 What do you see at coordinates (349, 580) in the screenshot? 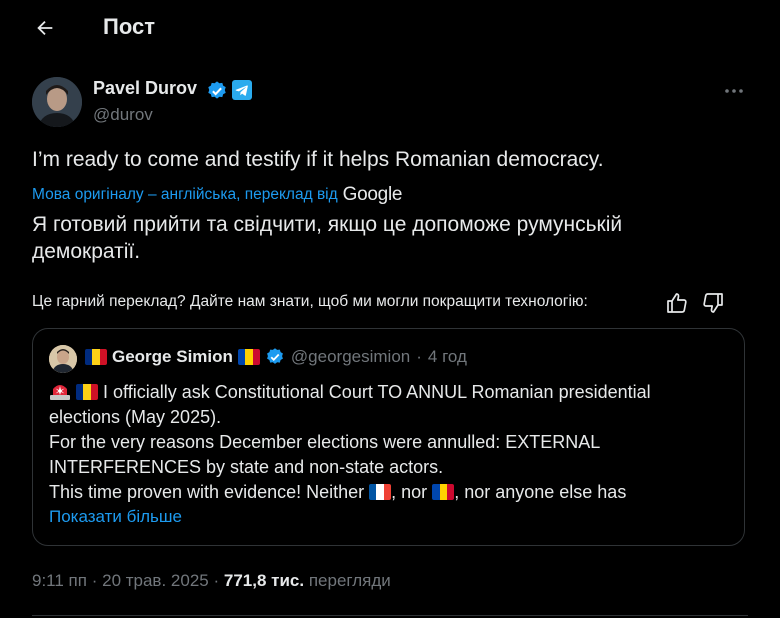
I see `views-label: перегляди` at bounding box center [349, 580].